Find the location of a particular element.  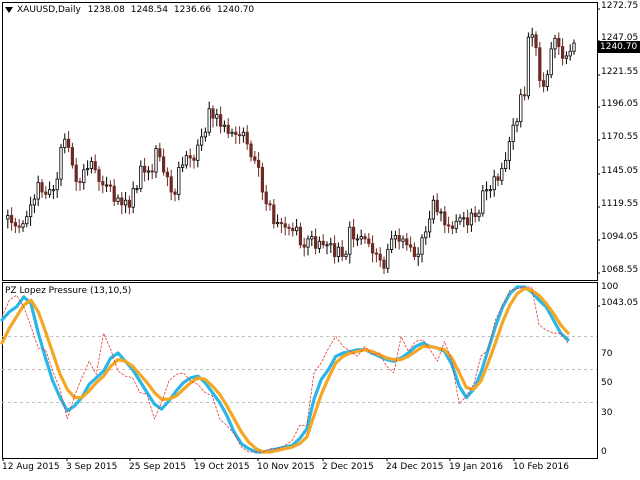

indicator-title: PZ Lopez Pressure (13,10,5) is located at coordinates (68, 291).